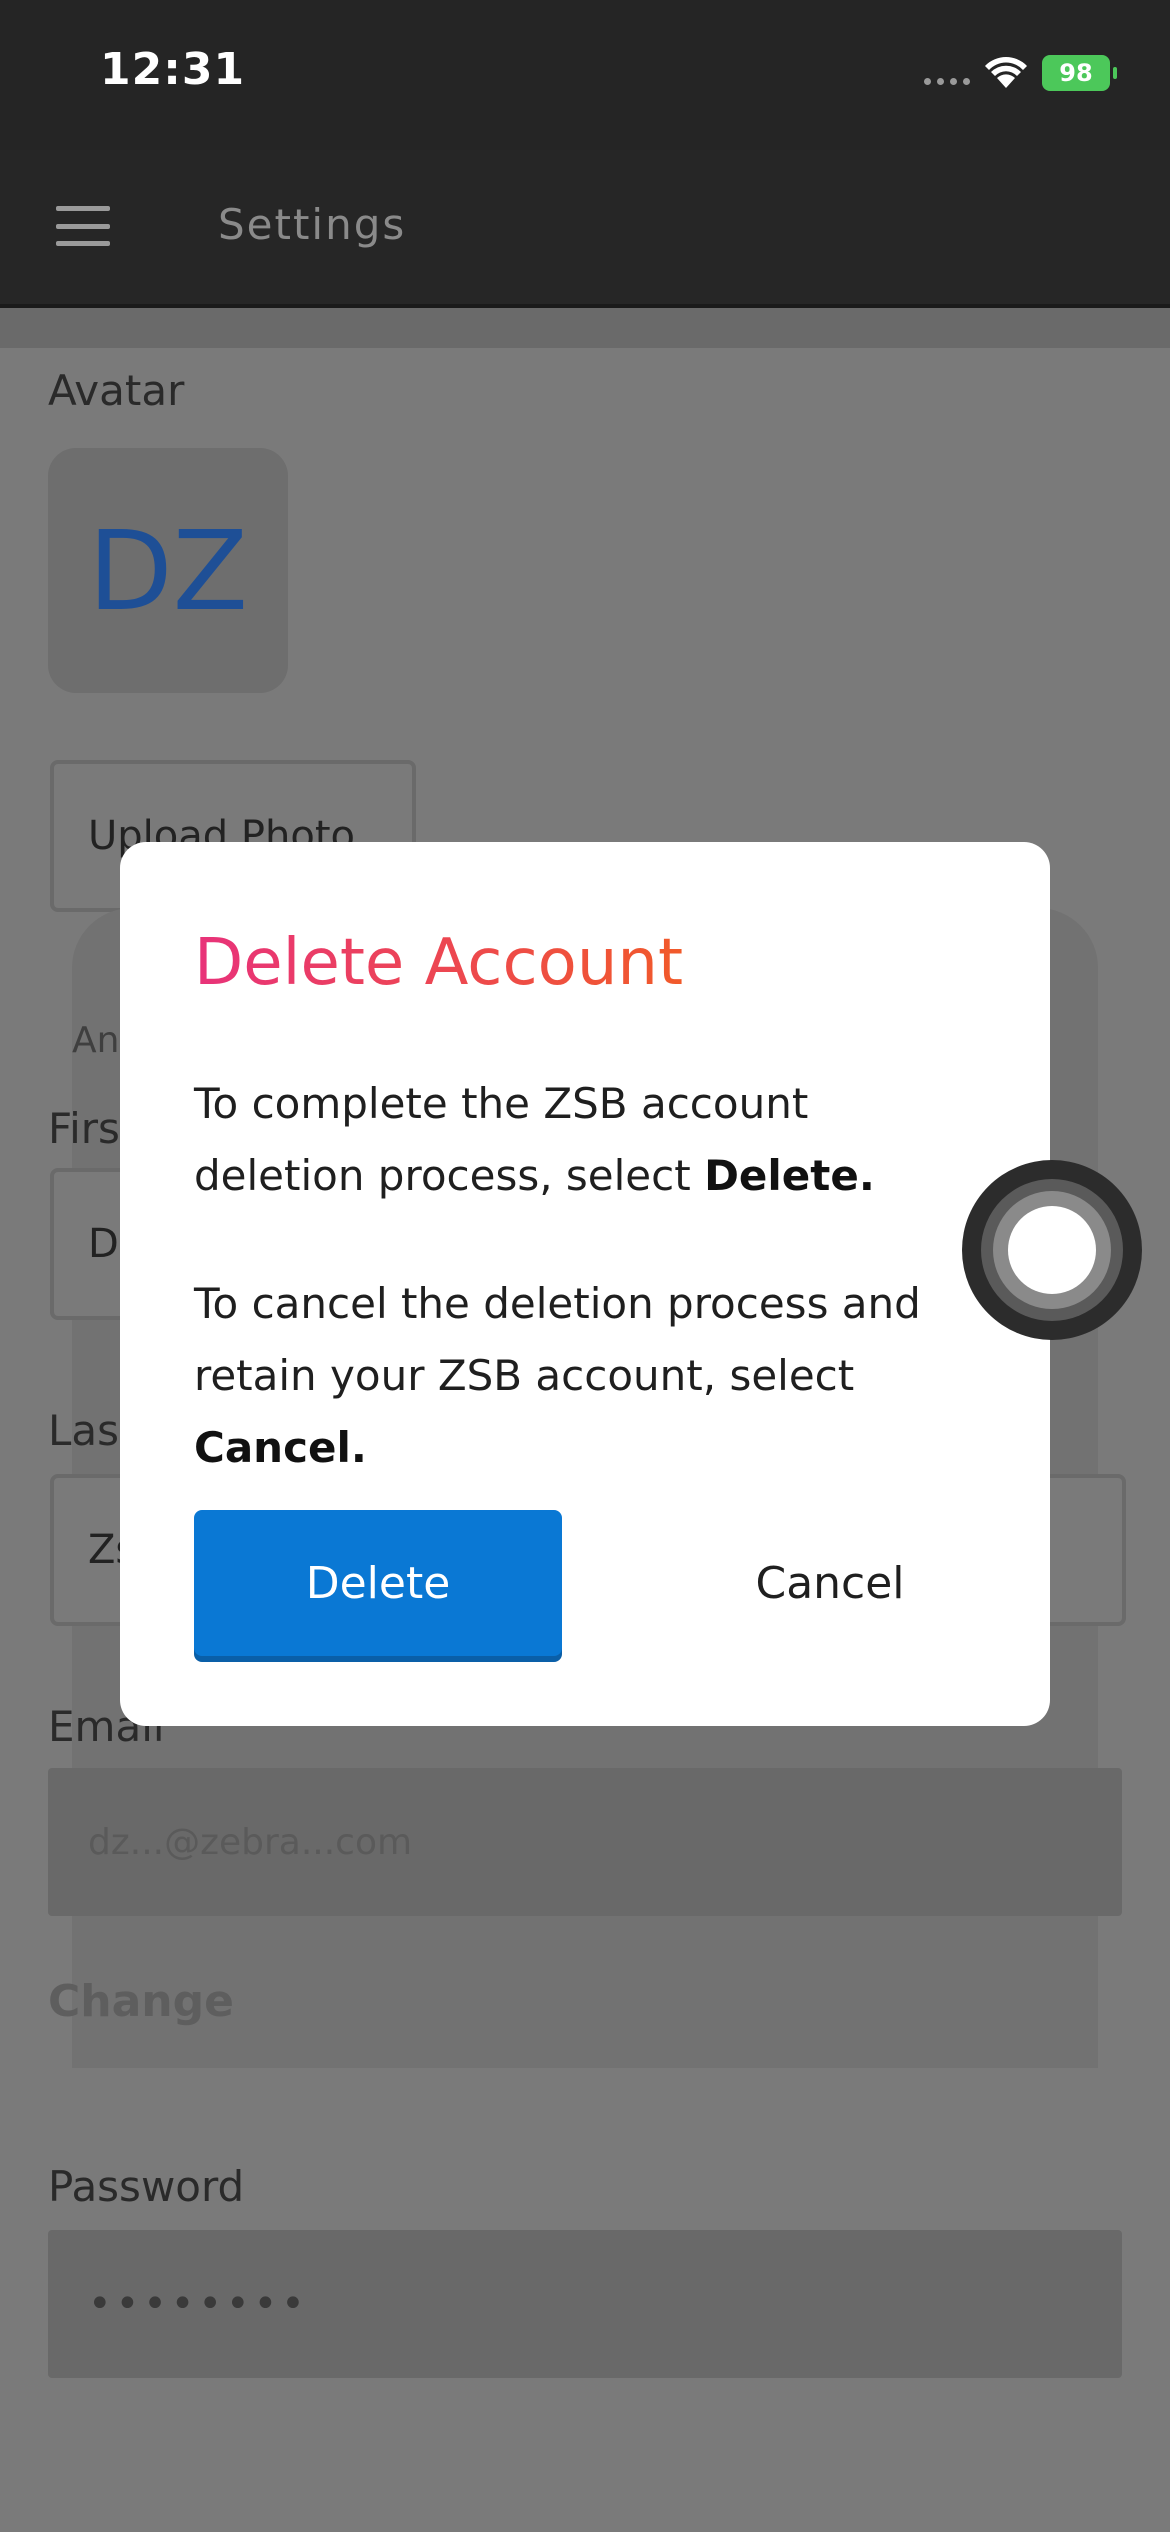 Image resolution: width=1170 pixels, height=2532 pixels. Describe the element at coordinates (585, 2304) in the screenshot. I see `password-field: ••••••••` at that location.